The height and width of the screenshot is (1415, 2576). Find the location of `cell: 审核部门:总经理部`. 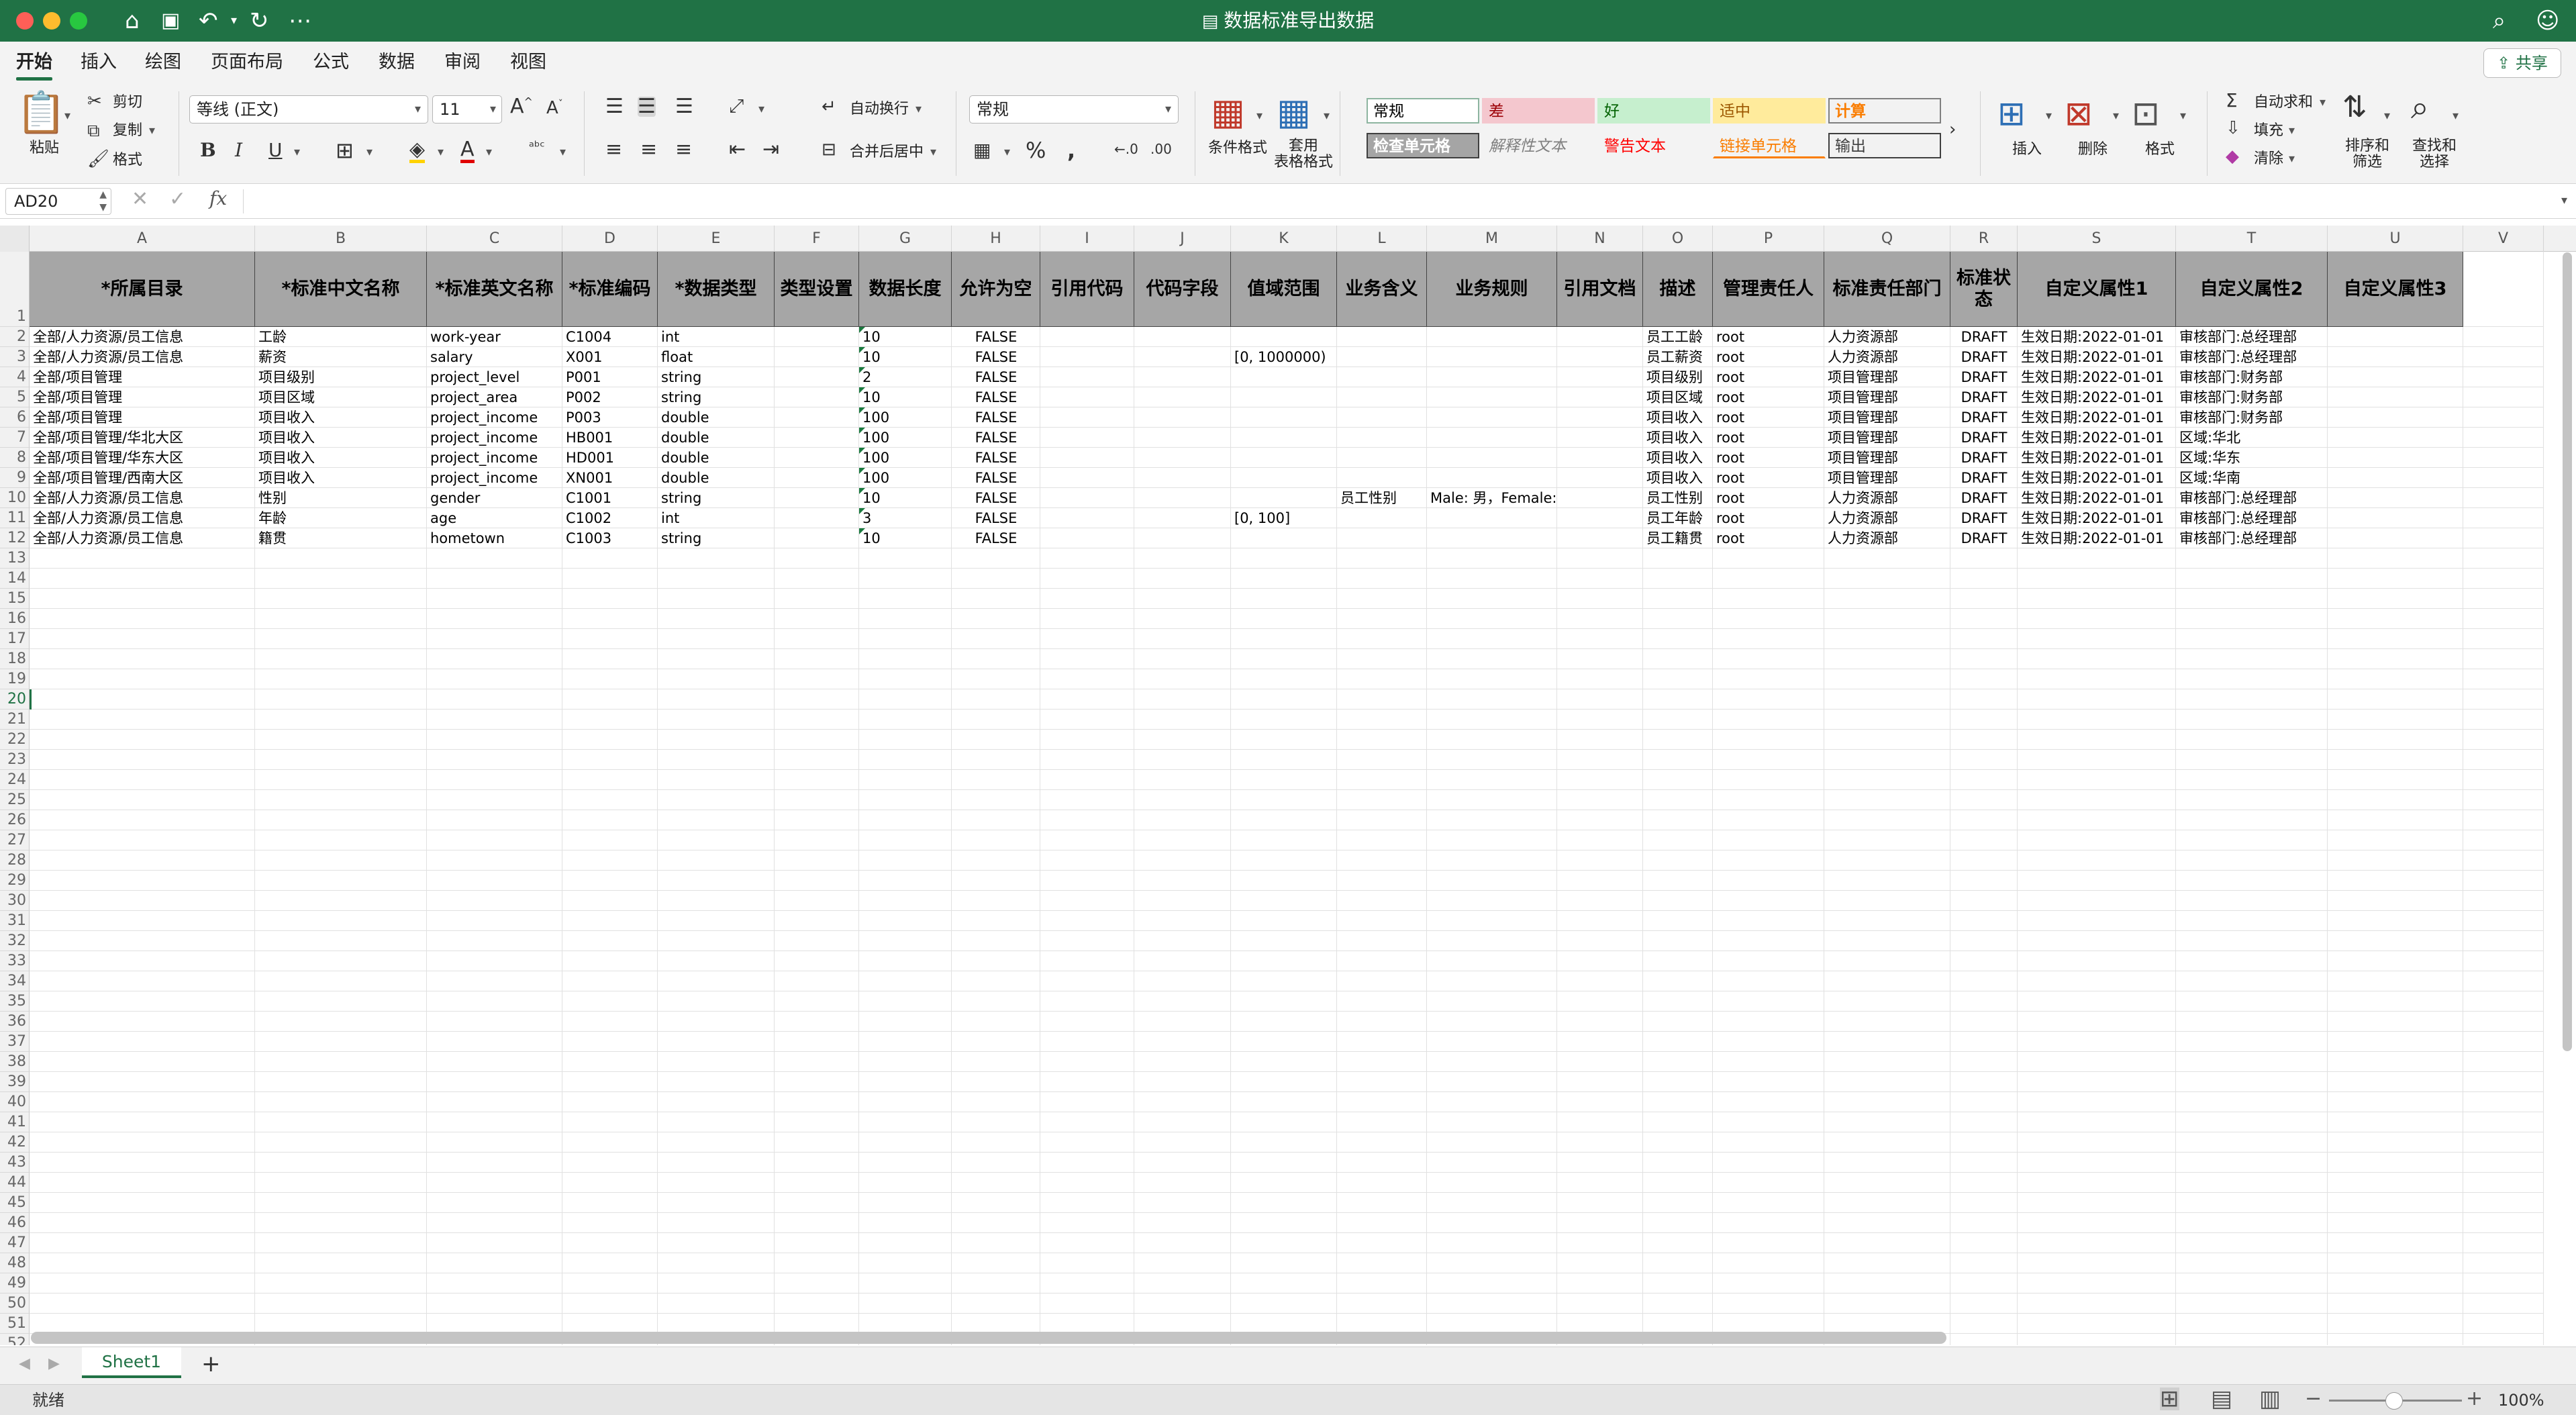

cell: 审核部门:总经理部 is located at coordinates (2252, 498).